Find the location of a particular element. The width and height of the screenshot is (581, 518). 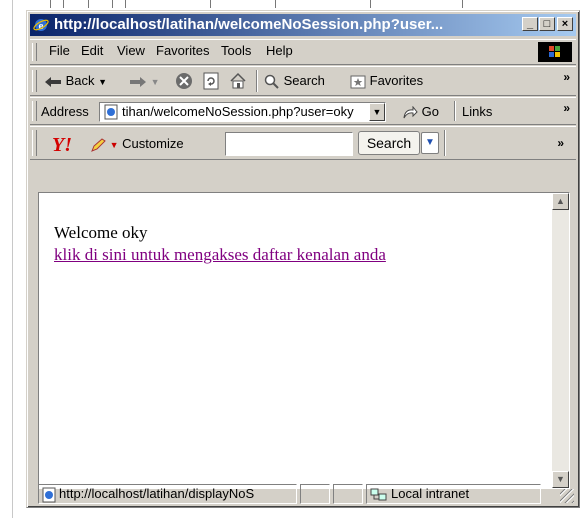

yahoo-toolbar: Y! ▼ Customize Search ▼ » is located at coordinates (303, 143).